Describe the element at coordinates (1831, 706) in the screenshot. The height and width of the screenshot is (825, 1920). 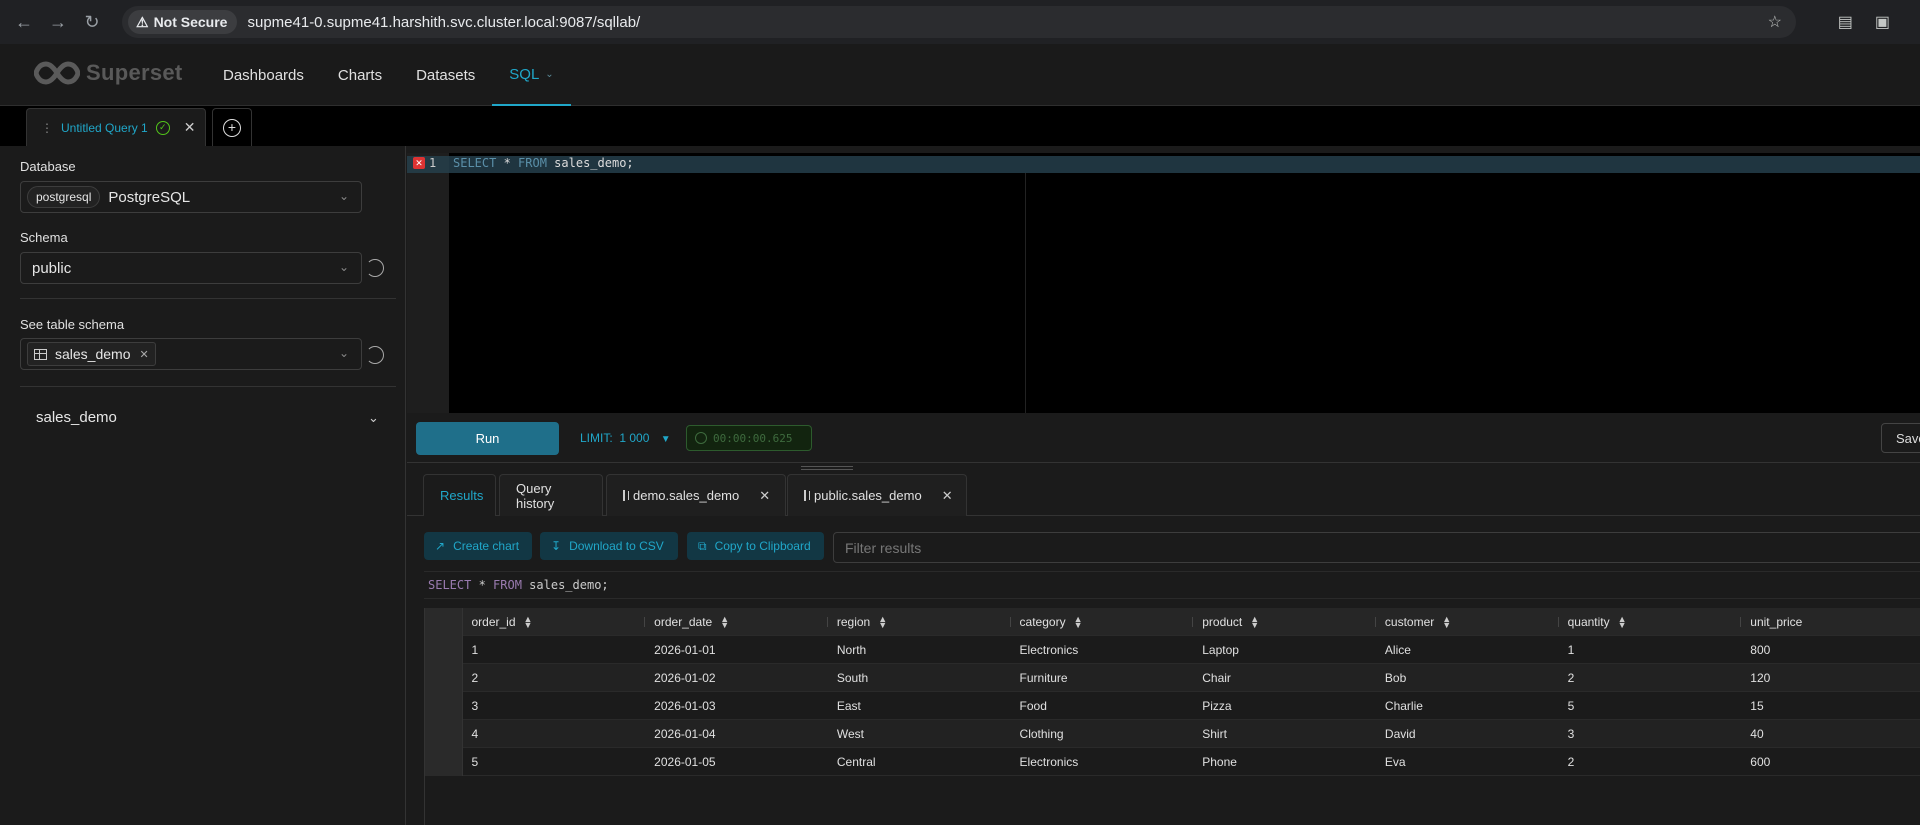
I see `table-cell: 15` at that location.